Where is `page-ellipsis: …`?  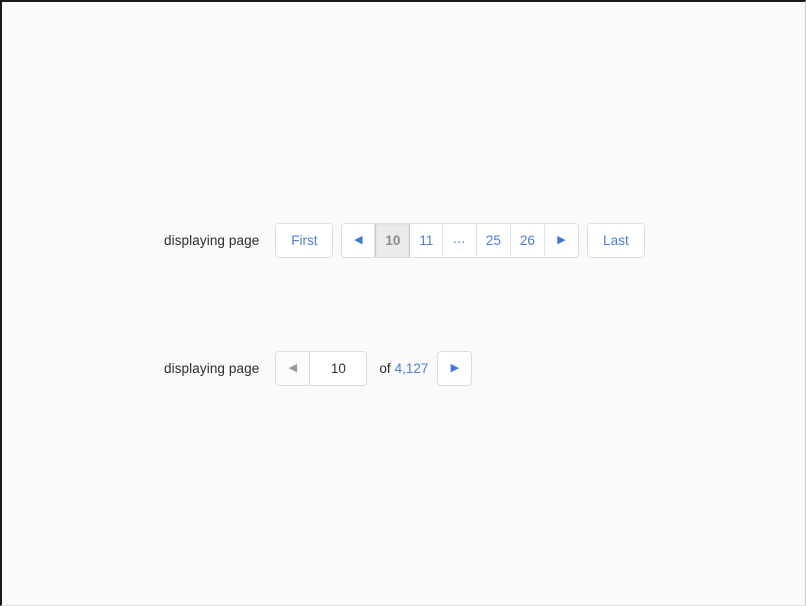 page-ellipsis: … is located at coordinates (460, 240).